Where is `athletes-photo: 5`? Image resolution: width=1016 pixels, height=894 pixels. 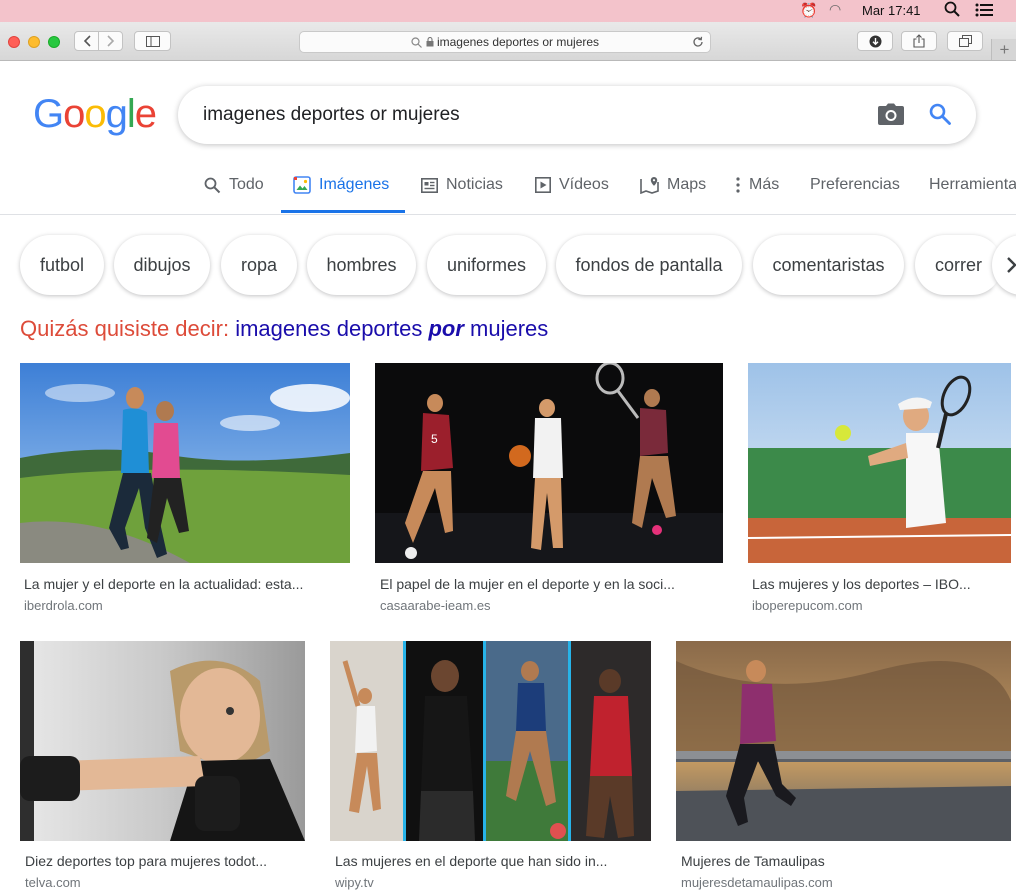
athletes-photo: 5 is located at coordinates (549, 463).